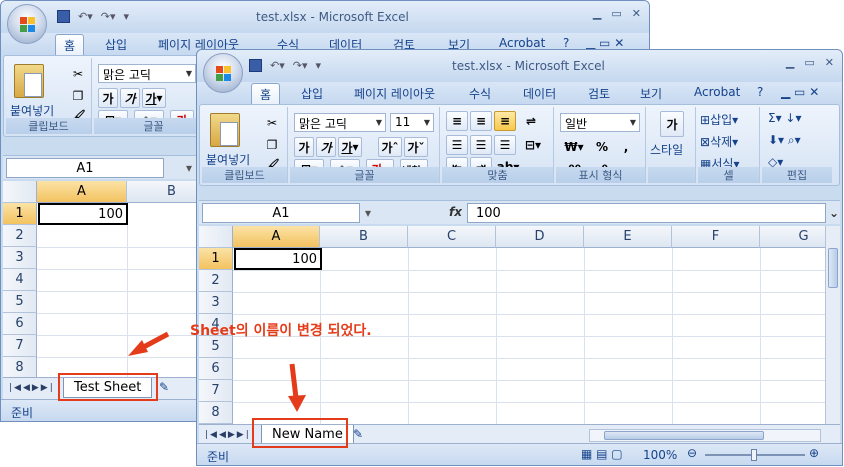  What do you see at coordinates (217, 371) in the screenshot?
I see `annotation-arrows` at bounding box center [217, 371].